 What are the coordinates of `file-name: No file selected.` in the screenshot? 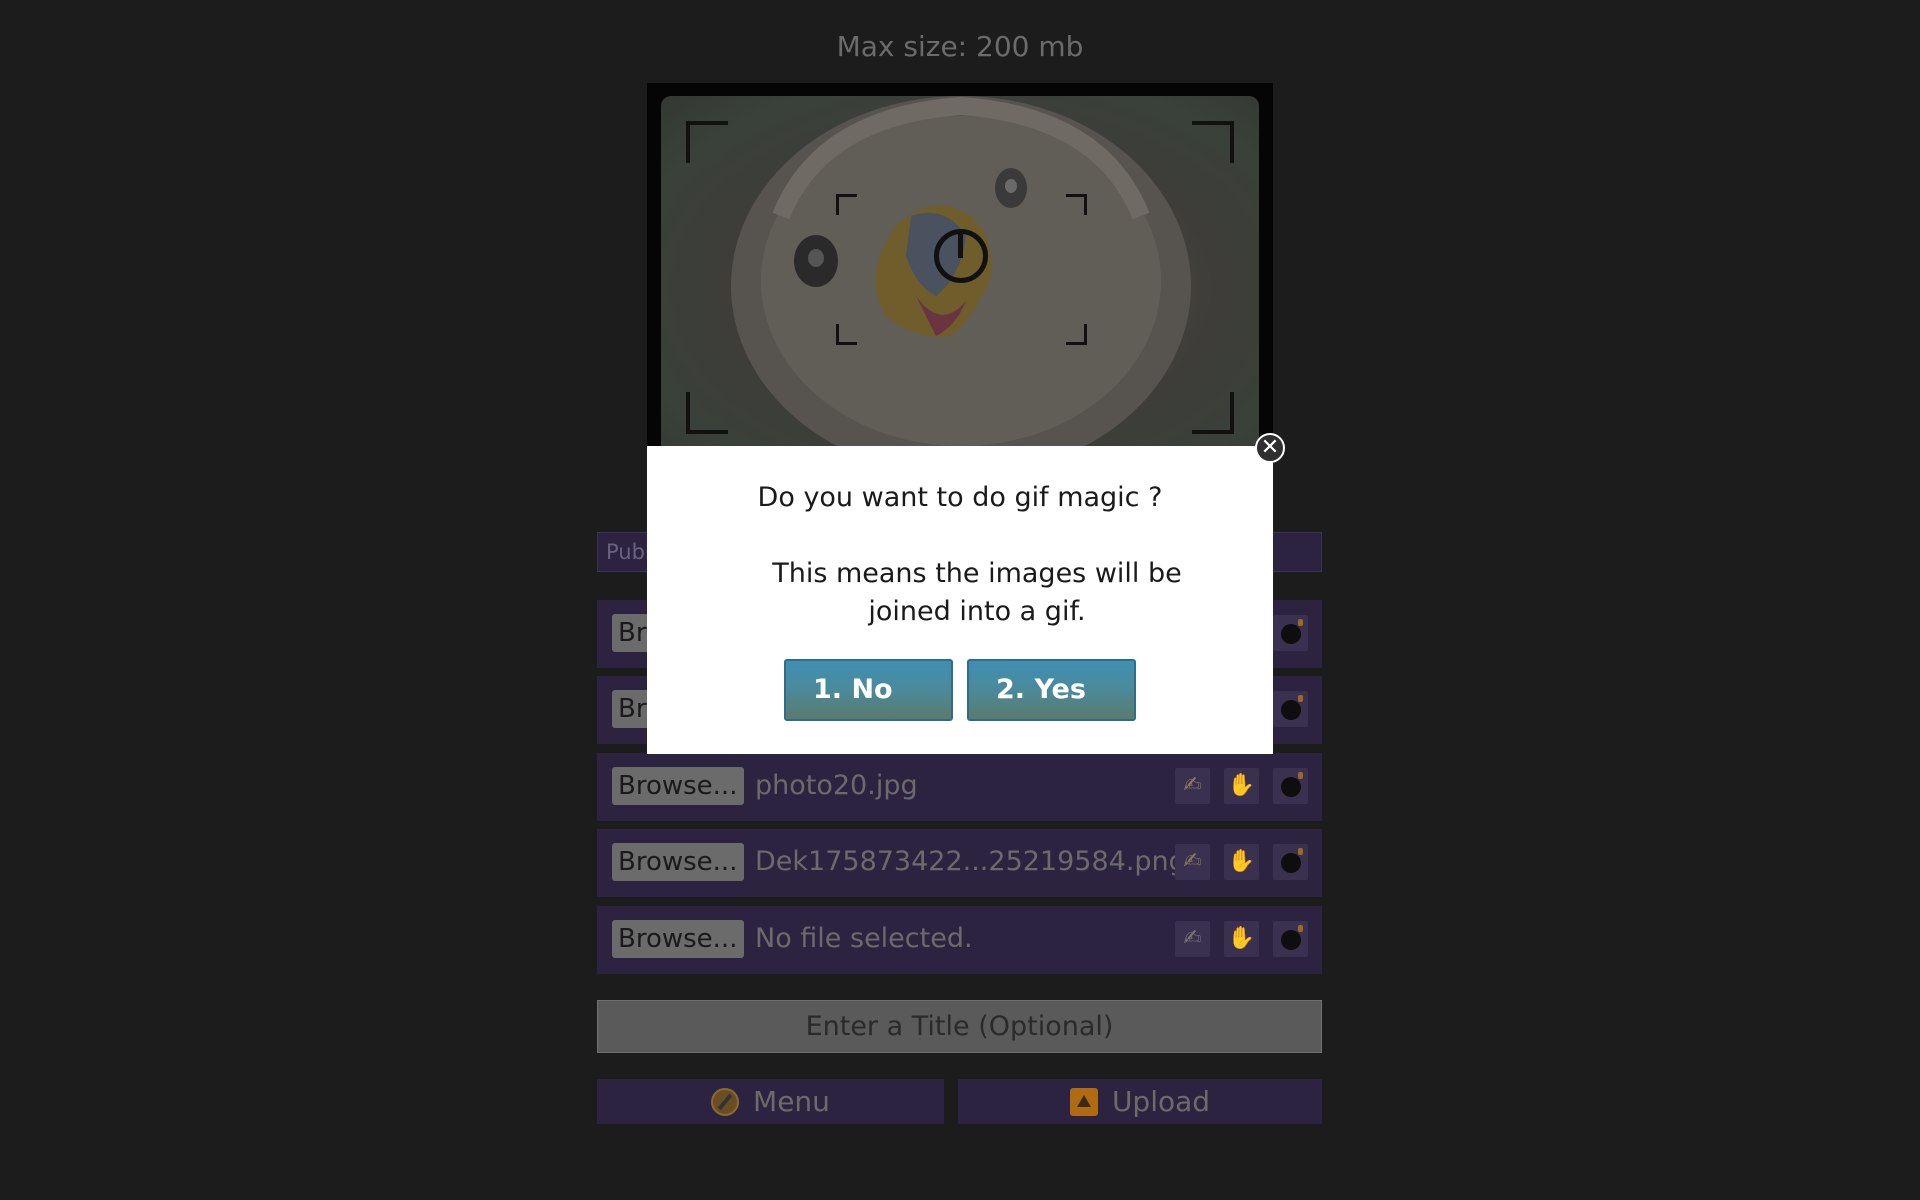 It's located at (864, 938).